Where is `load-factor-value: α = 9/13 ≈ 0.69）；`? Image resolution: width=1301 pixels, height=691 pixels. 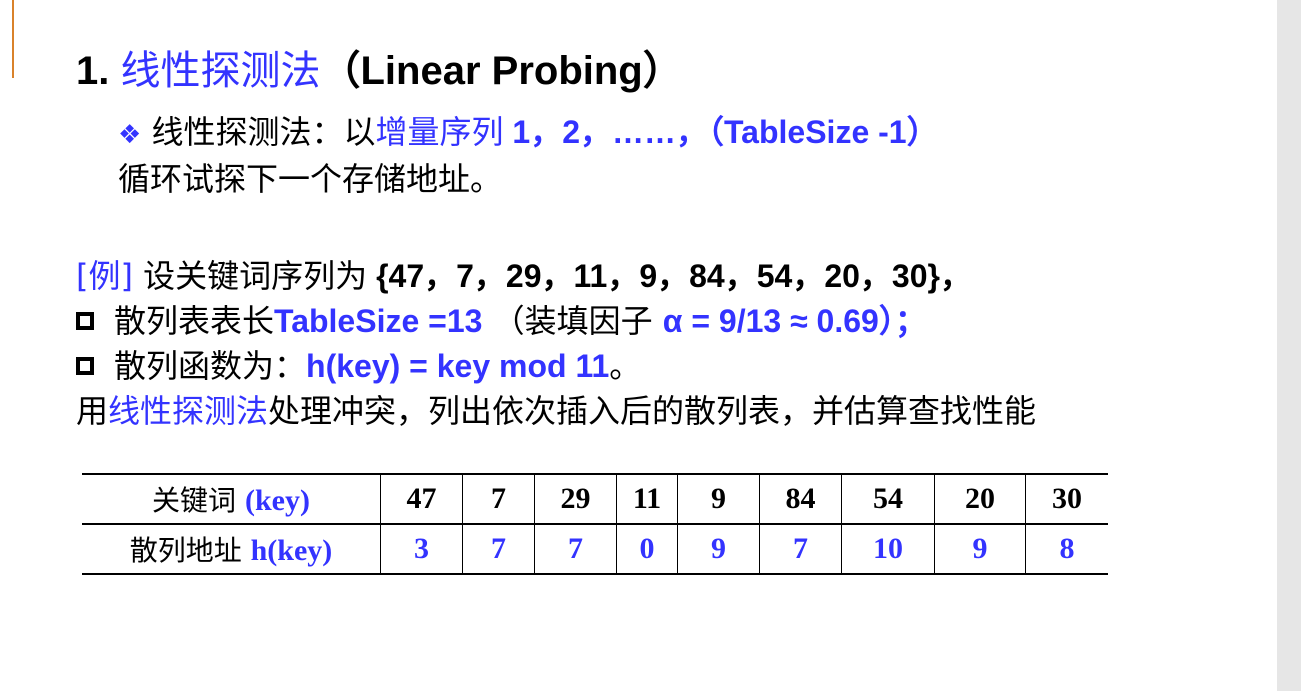 load-factor-value: α = 9/13 ≈ 0.69）； is located at coordinates (794, 321).